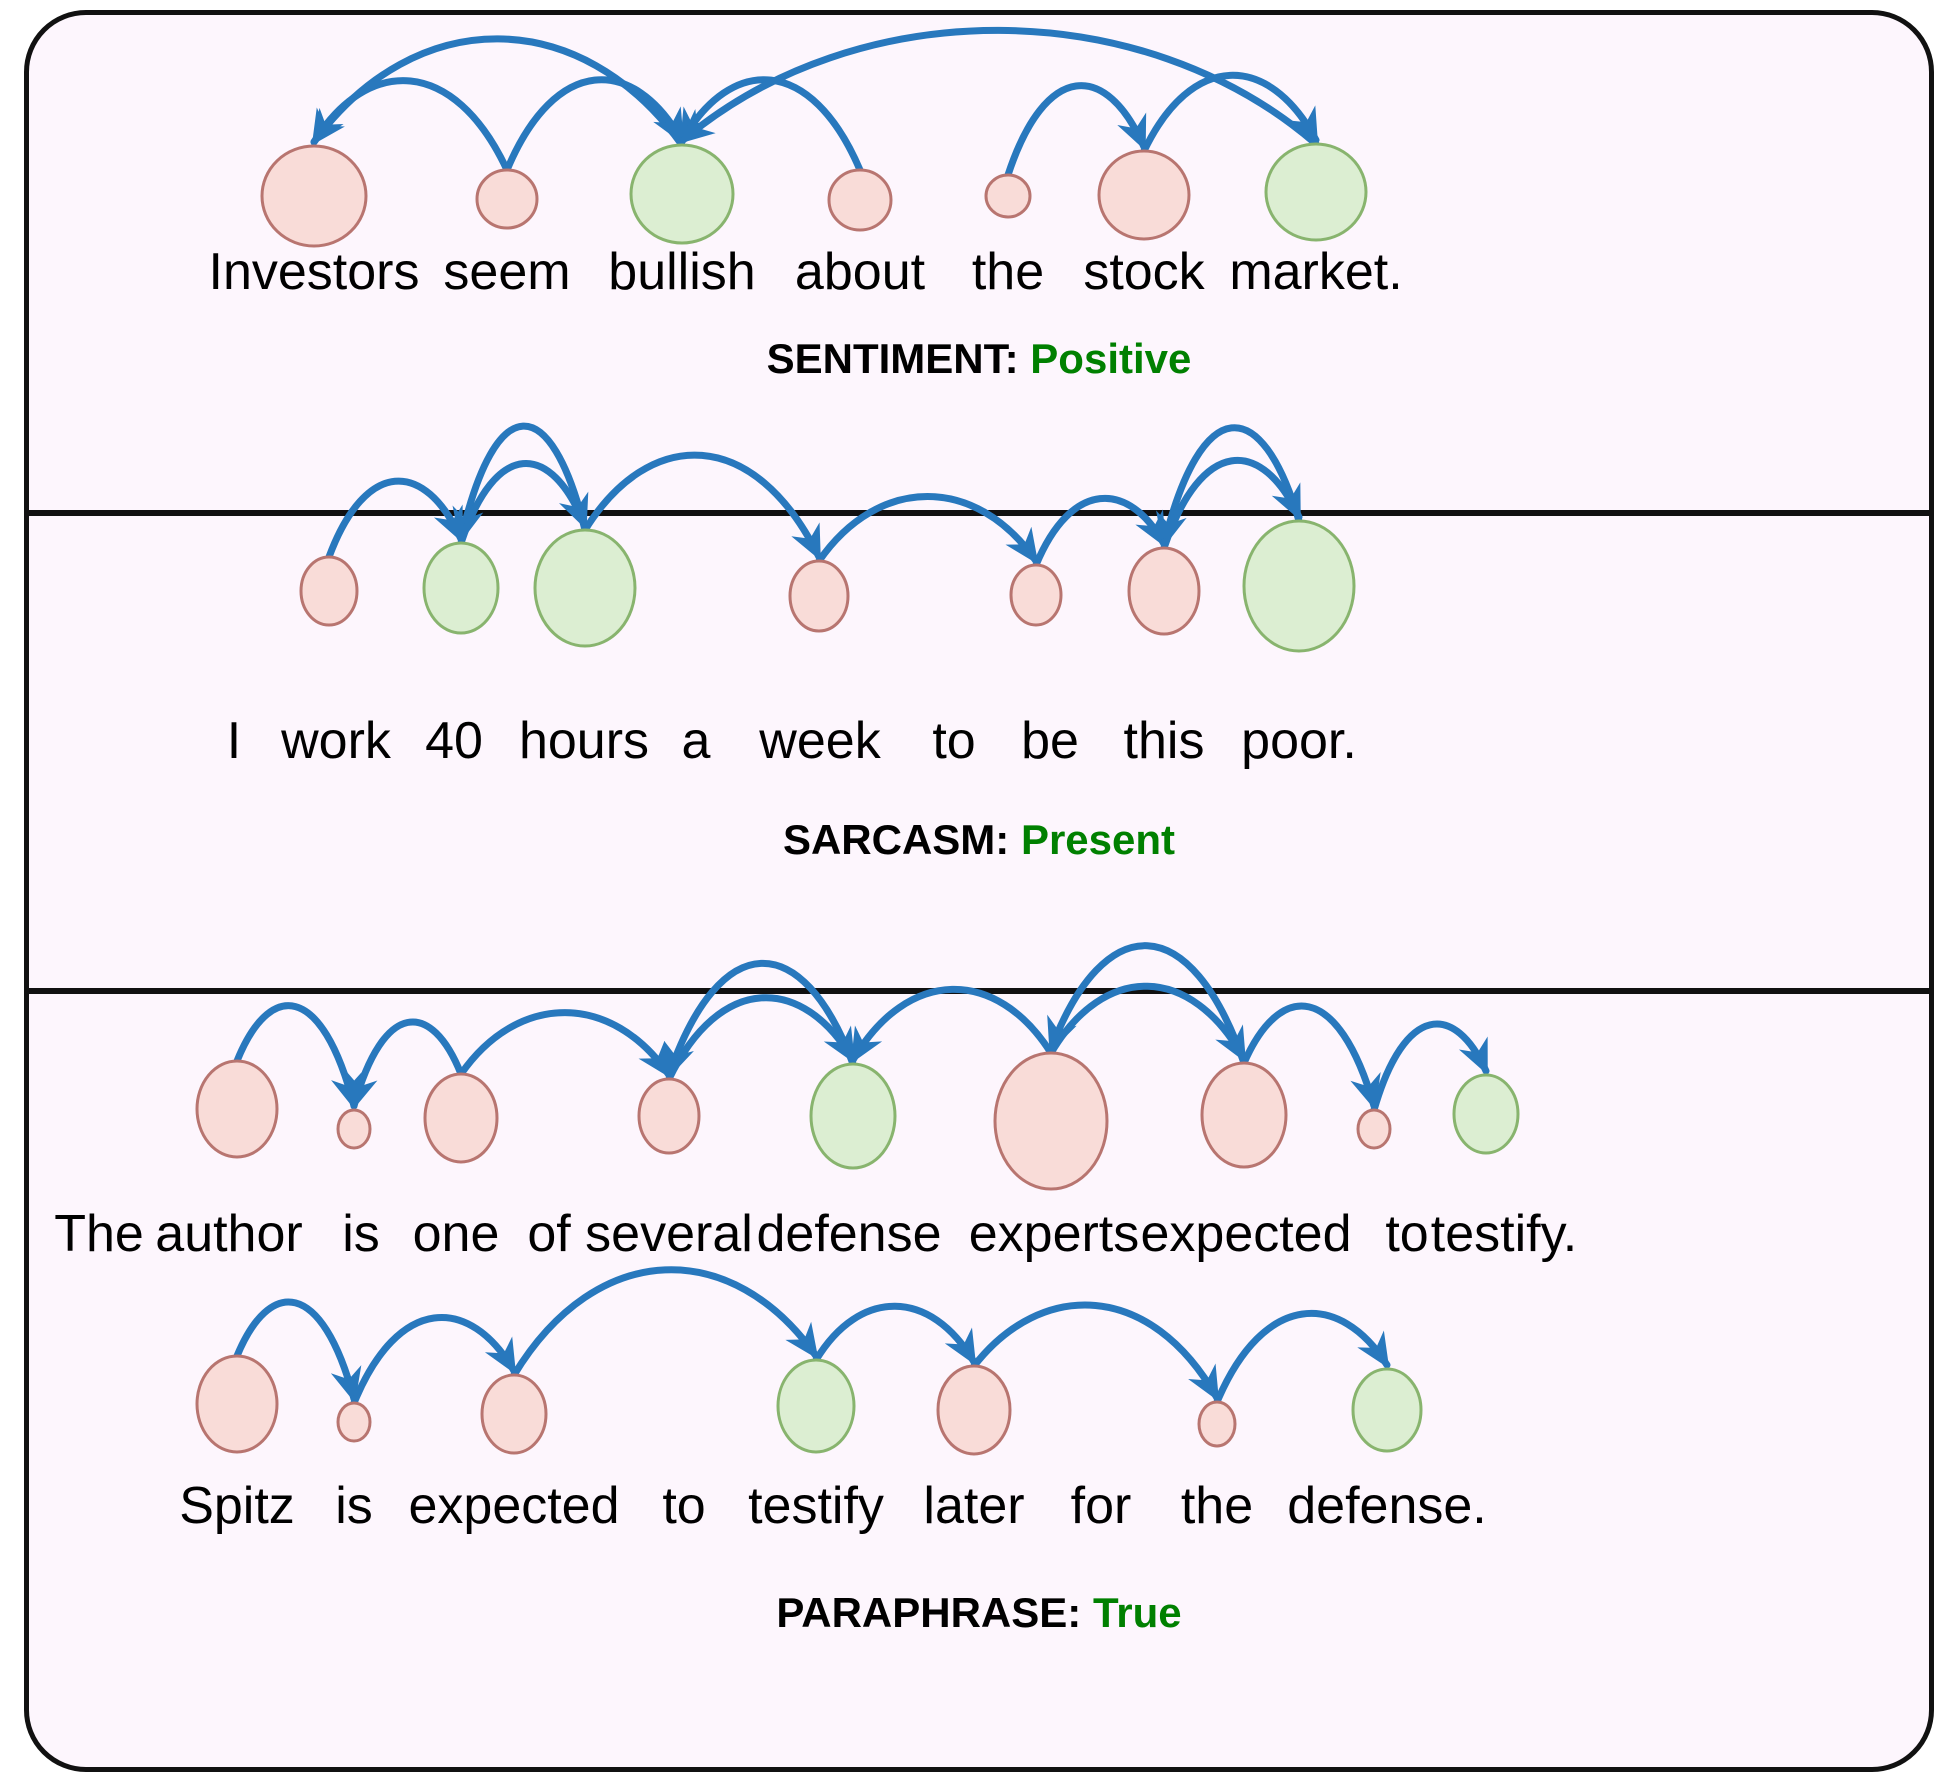  What do you see at coordinates (229, 1234) in the screenshot?
I see `sentence-token: author` at bounding box center [229, 1234].